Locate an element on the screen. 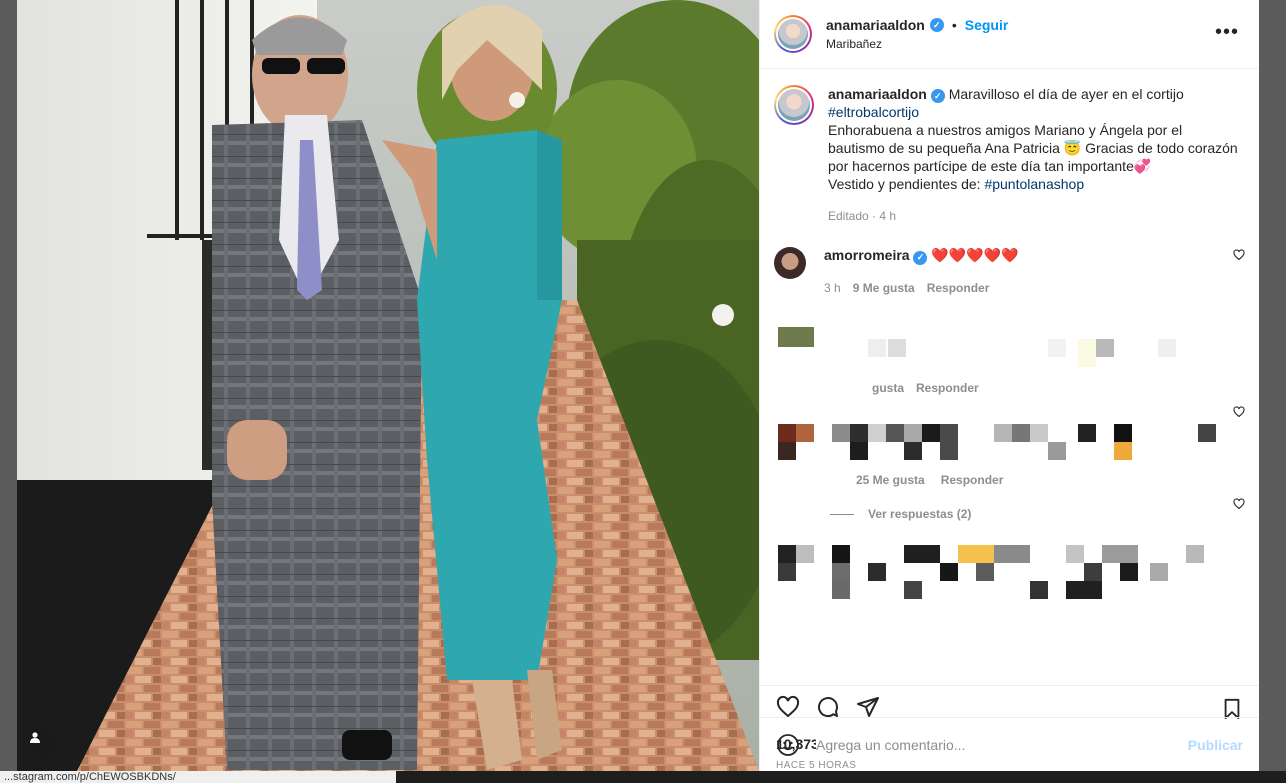 The height and width of the screenshot is (783, 1286). hashtag-link: #eltrobalcortijo is located at coordinates (873, 112).